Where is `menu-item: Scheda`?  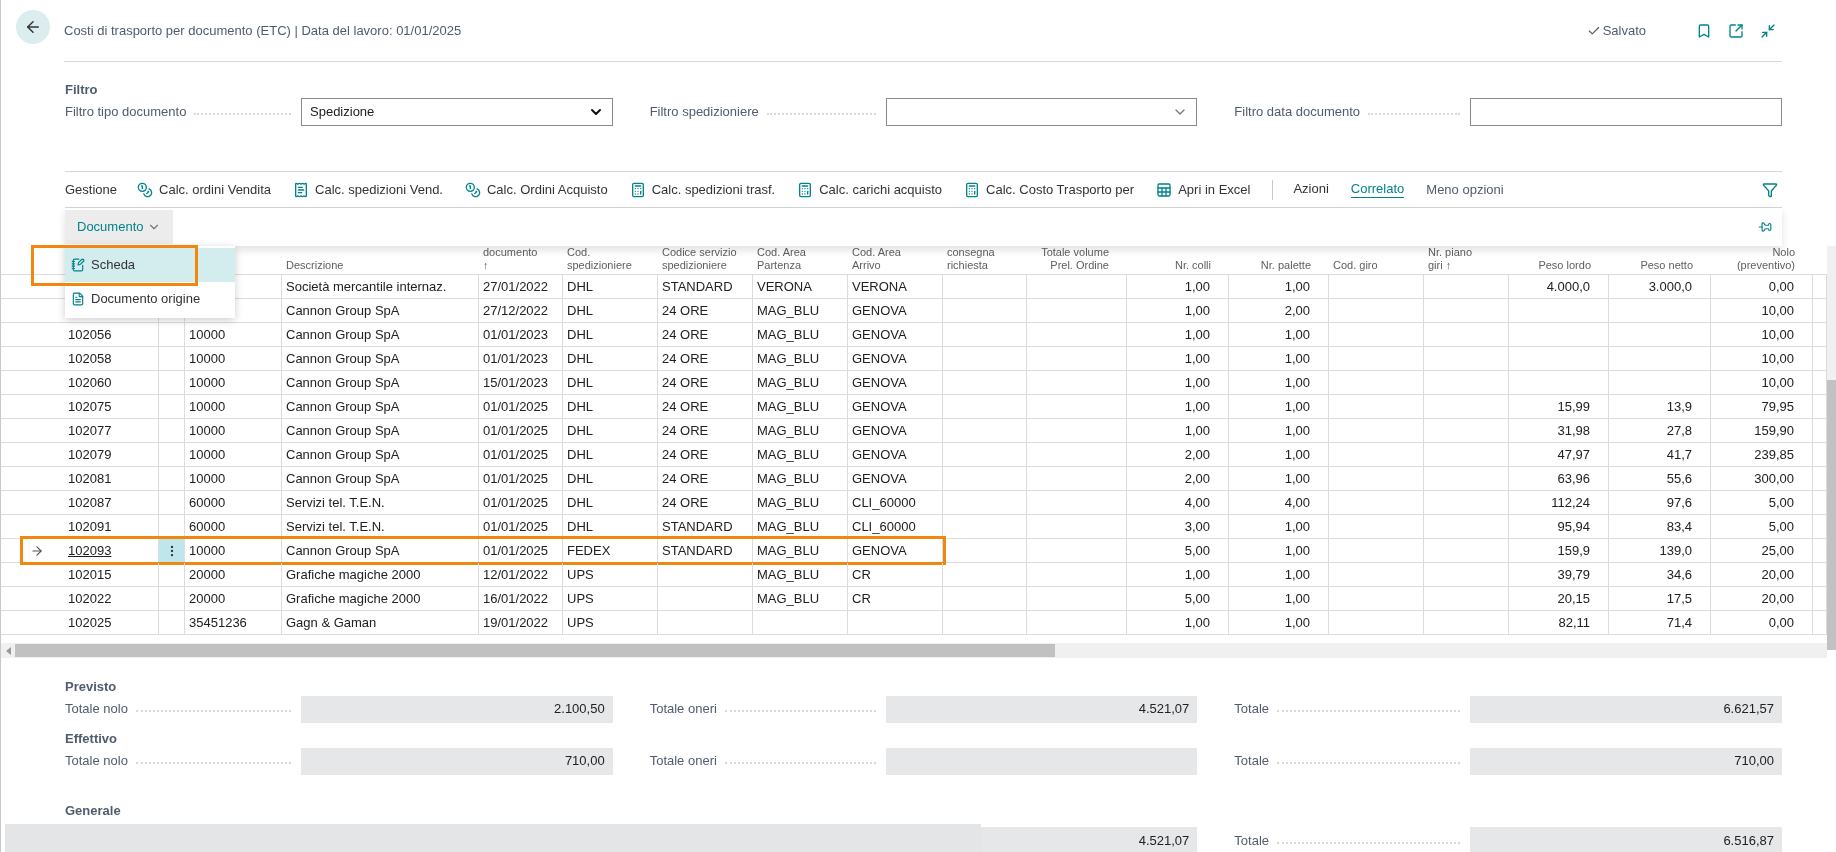
menu-item: Scheda is located at coordinates (150, 265).